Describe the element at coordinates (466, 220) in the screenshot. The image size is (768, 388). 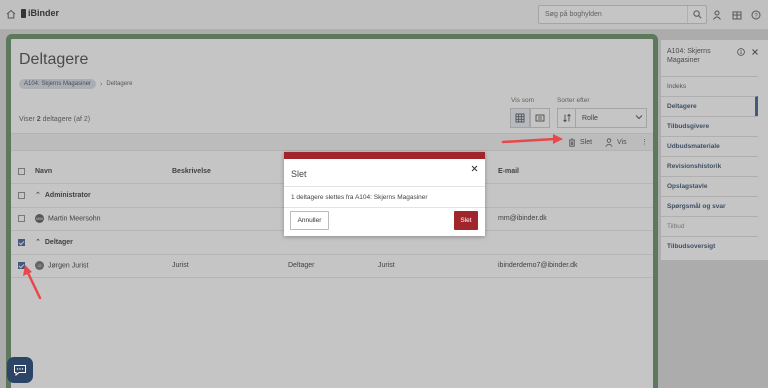
I see `confirm-delete-button: Slet` at that location.